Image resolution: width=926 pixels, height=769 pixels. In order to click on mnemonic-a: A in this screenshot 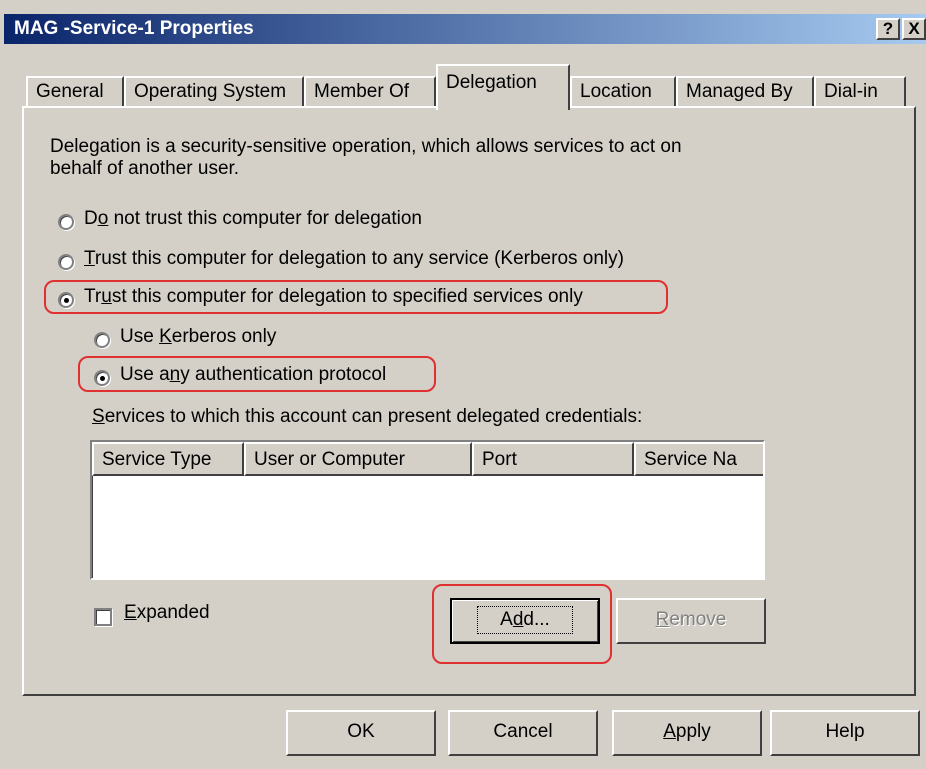, I will do `click(669, 731)`.